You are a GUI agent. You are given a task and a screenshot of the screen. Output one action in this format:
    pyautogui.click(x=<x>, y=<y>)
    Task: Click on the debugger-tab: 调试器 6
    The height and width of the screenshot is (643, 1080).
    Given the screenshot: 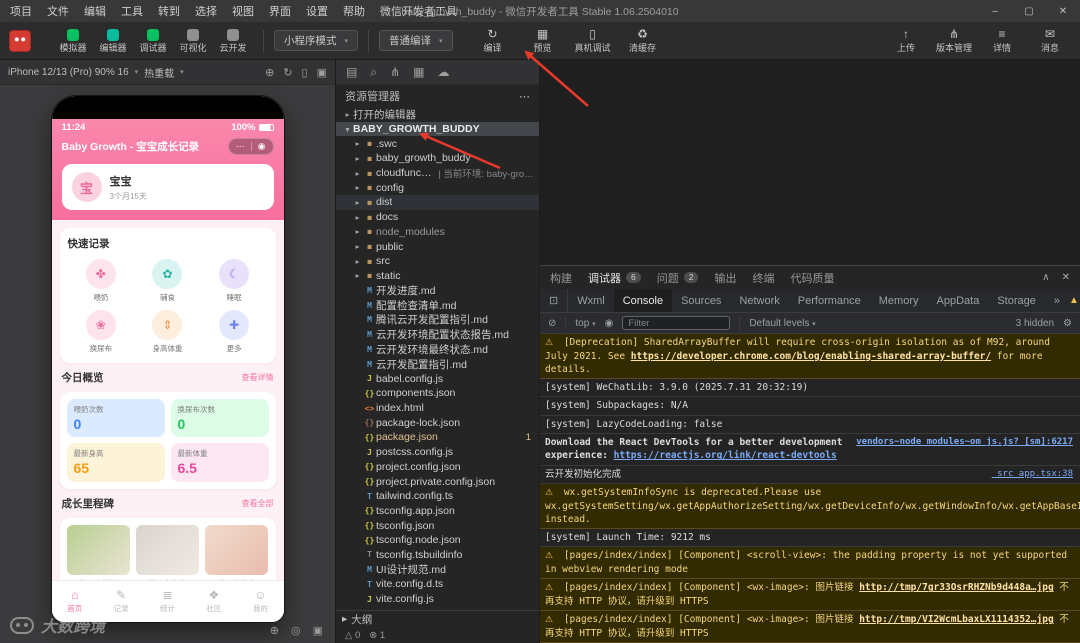 What is the action you would take?
    pyautogui.click(x=614, y=278)
    